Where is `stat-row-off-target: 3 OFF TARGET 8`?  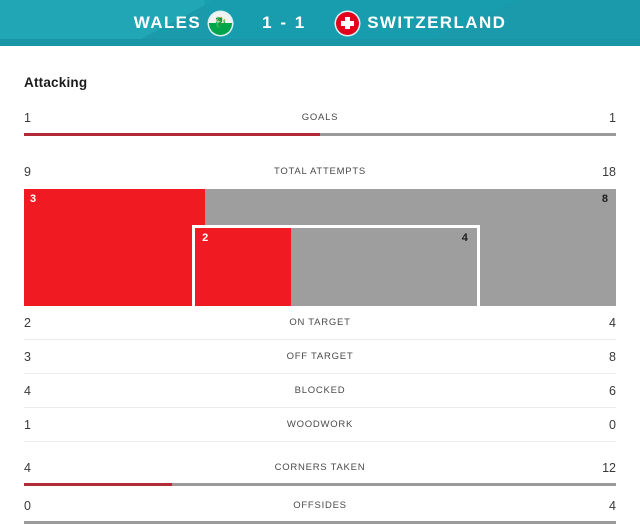 stat-row-off-target: 3 OFF TARGET 8 is located at coordinates (320, 356).